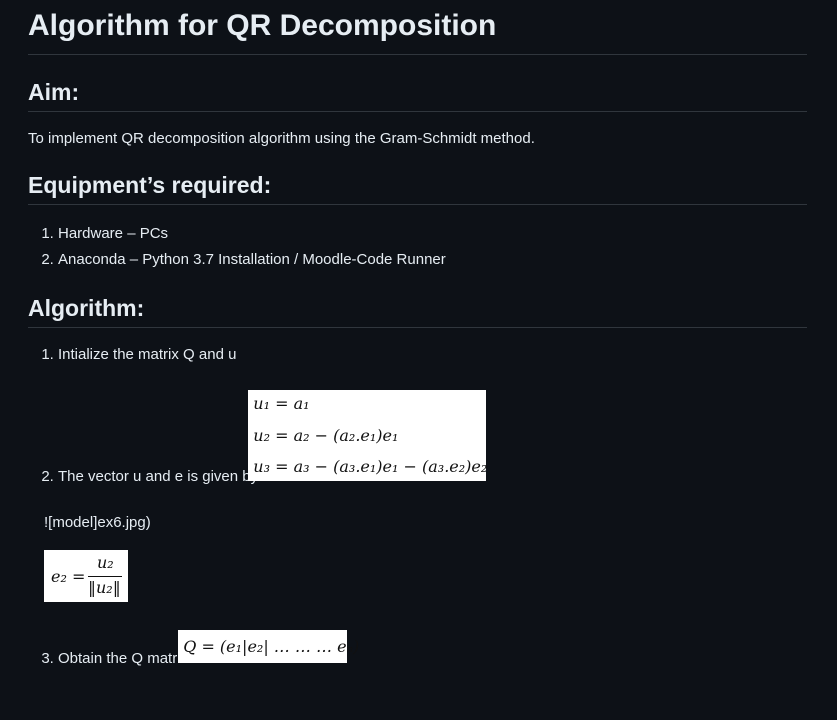 This screenshot has height=720, width=837. I want to click on list-item: Hardware – PCs, so click(432, 234).